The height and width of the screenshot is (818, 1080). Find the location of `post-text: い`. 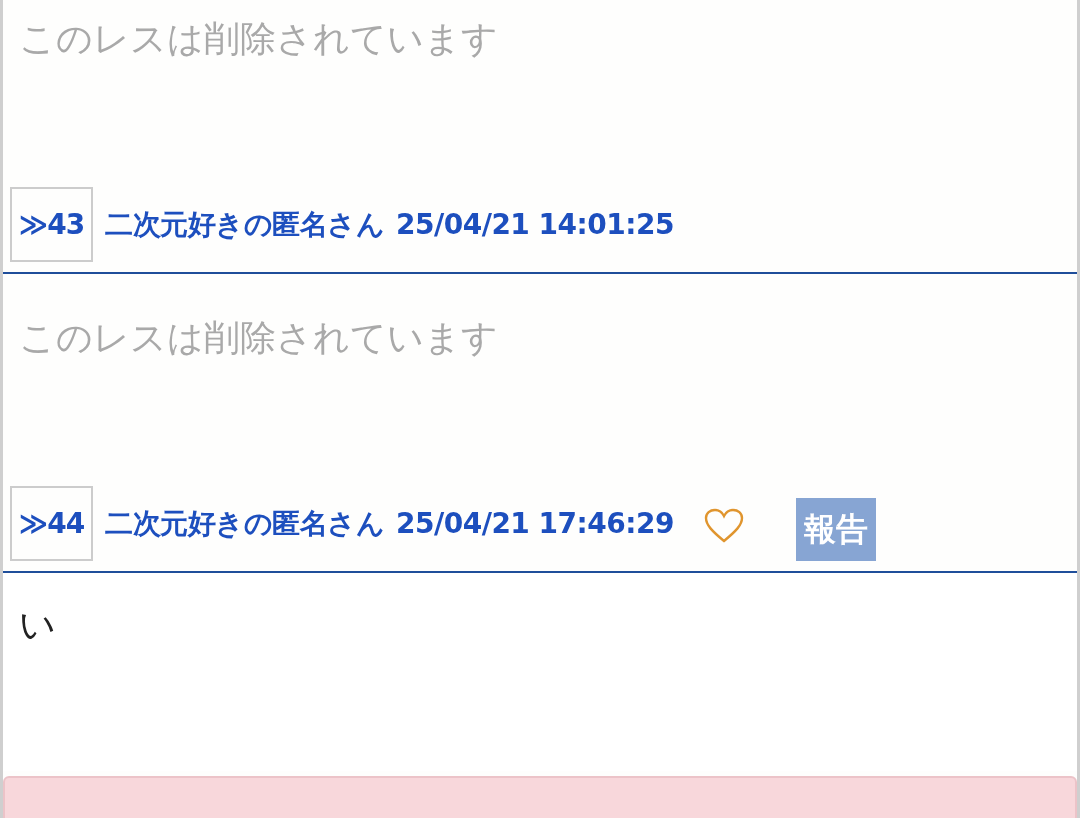

post-text: い is located at coordinates (37, 624).